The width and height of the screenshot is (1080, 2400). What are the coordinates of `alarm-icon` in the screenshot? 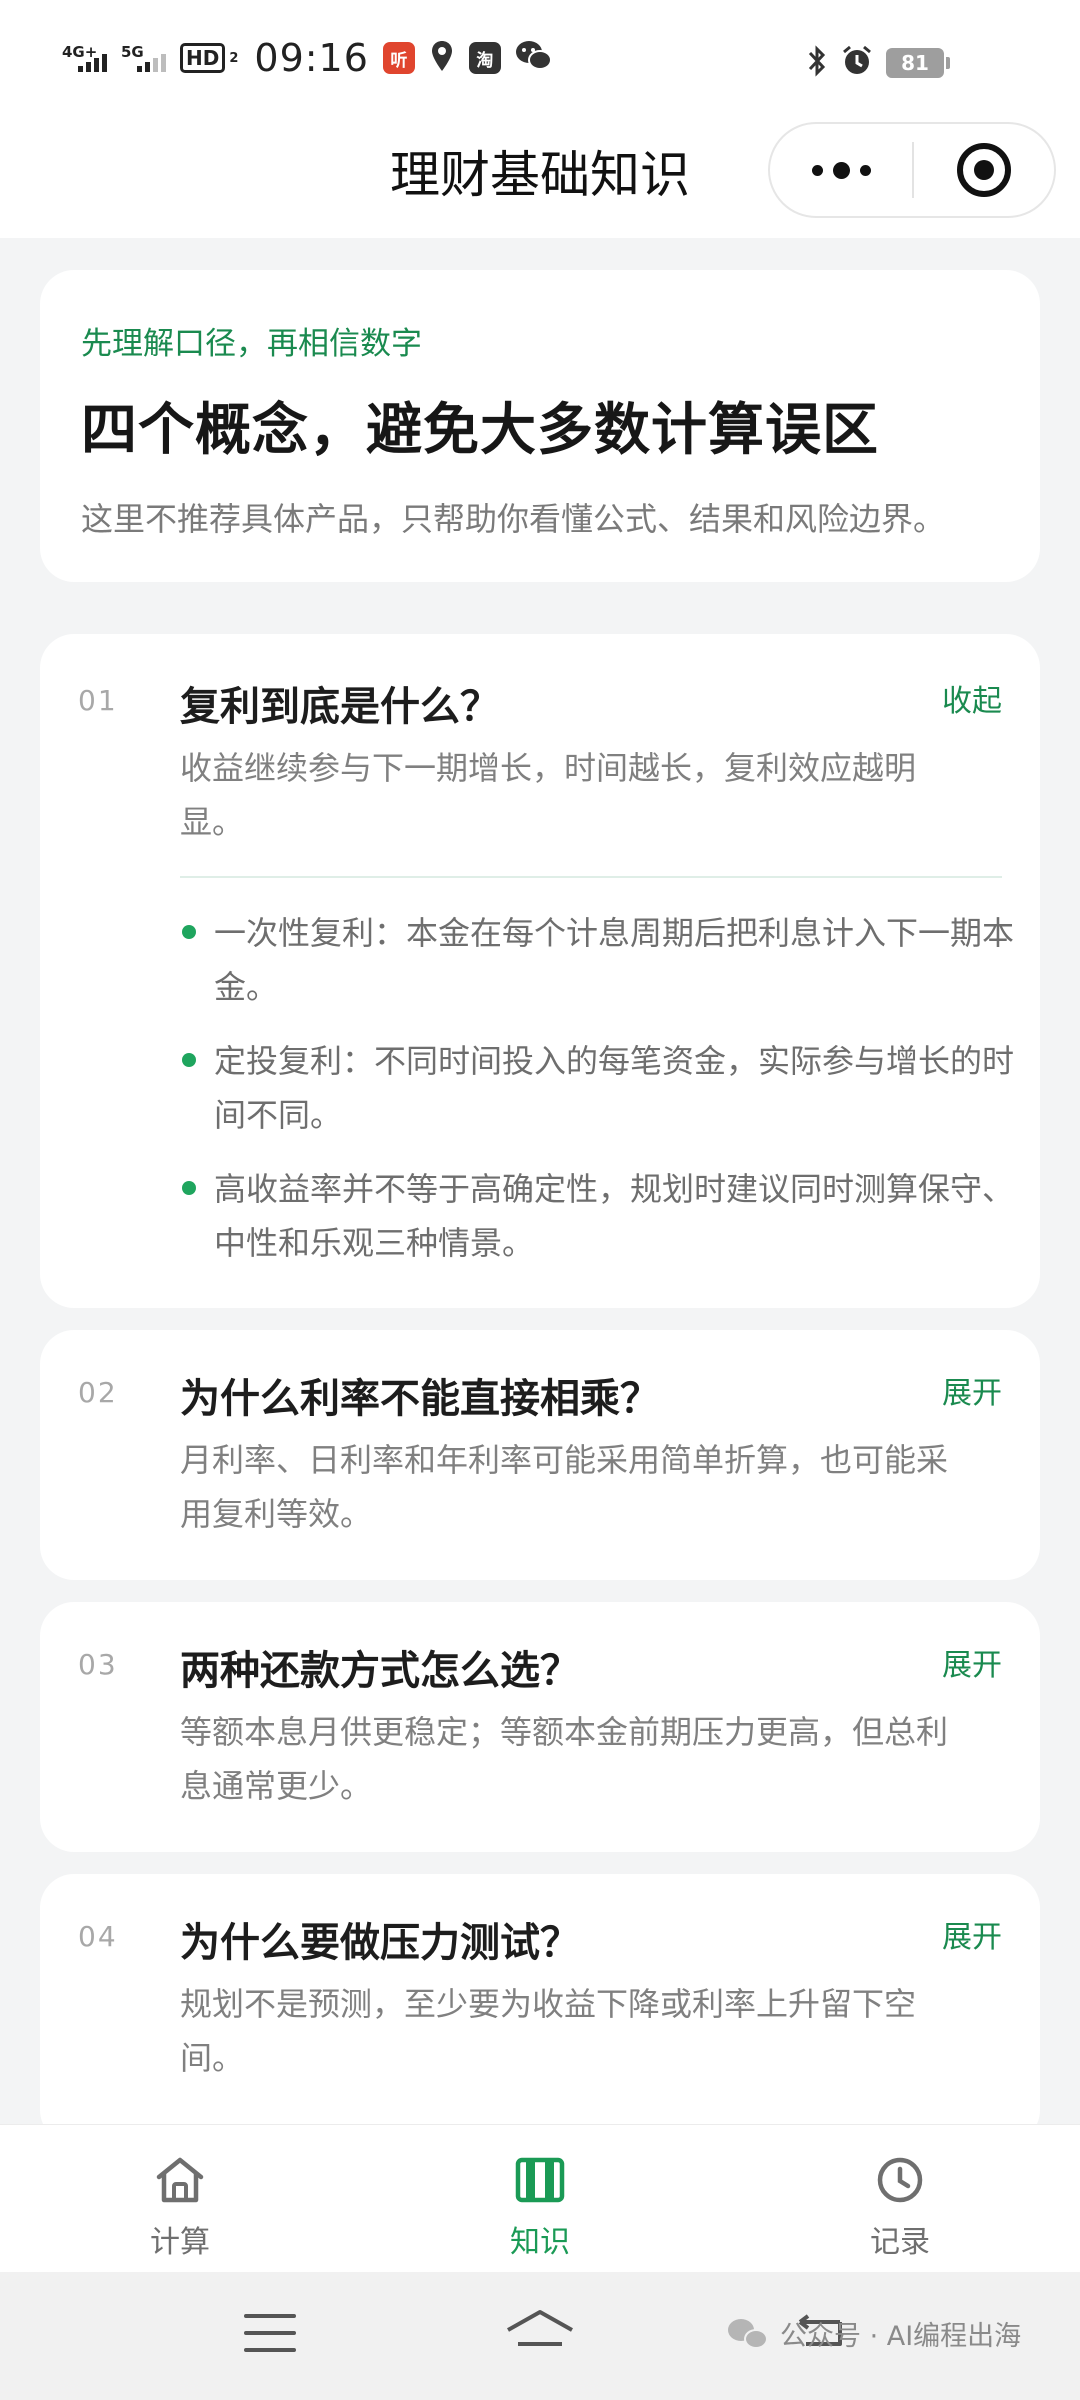 It's located at (857, 63).